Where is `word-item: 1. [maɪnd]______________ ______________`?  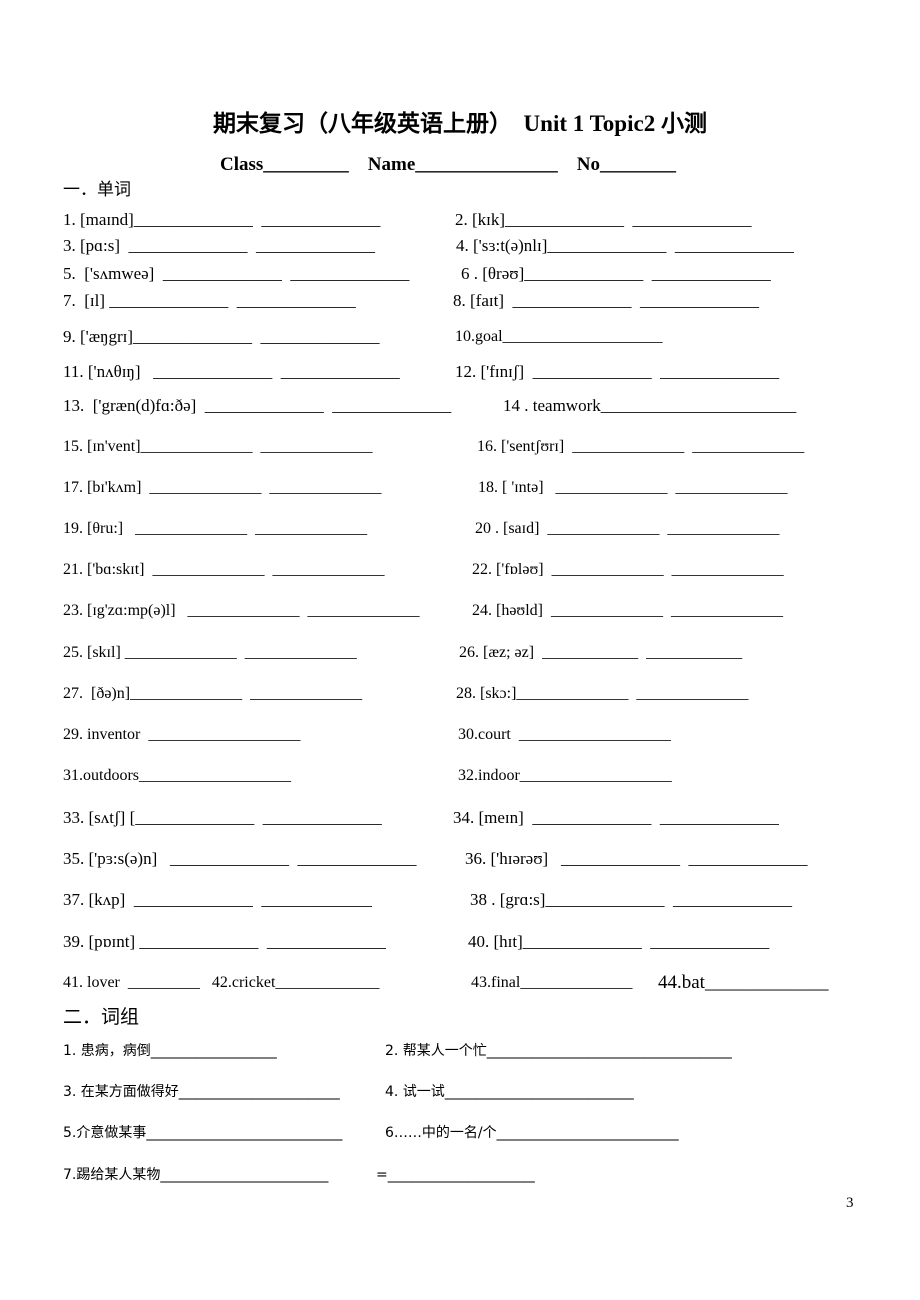 word-item: 1. [maɪnd]______________ ______________ is located at coordinates (222, 219).